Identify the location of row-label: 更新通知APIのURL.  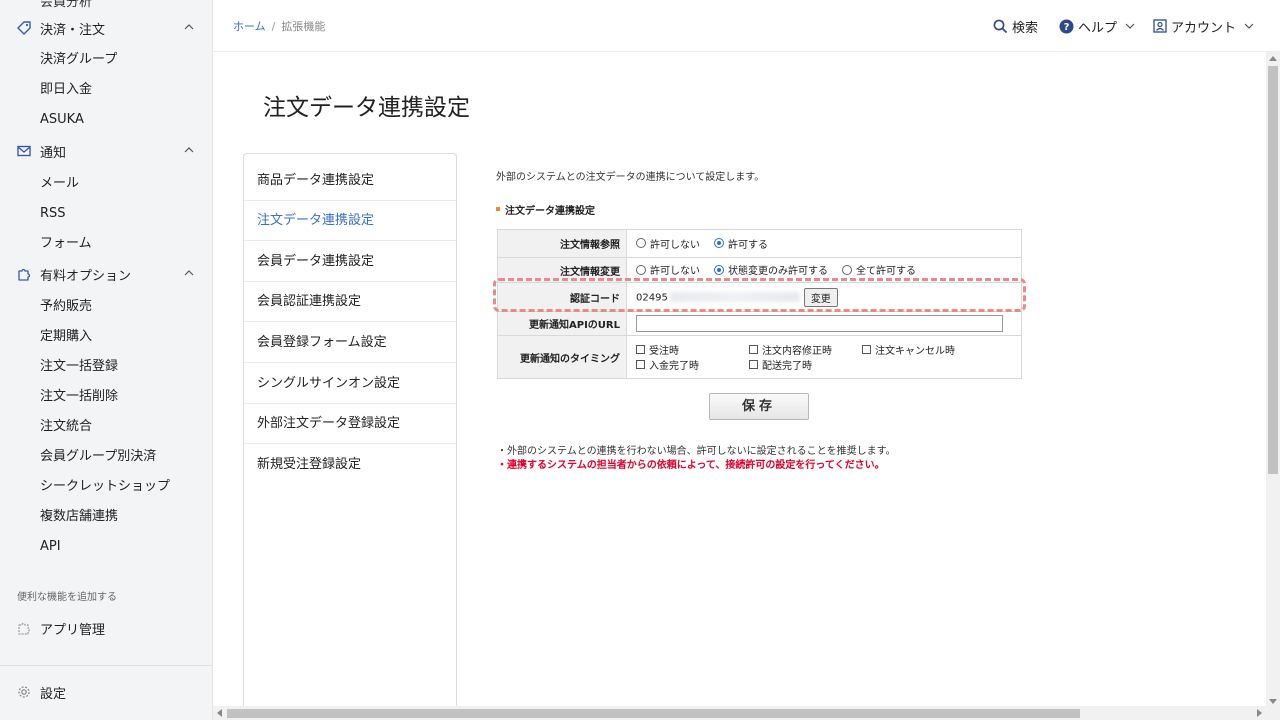
(562, 323).